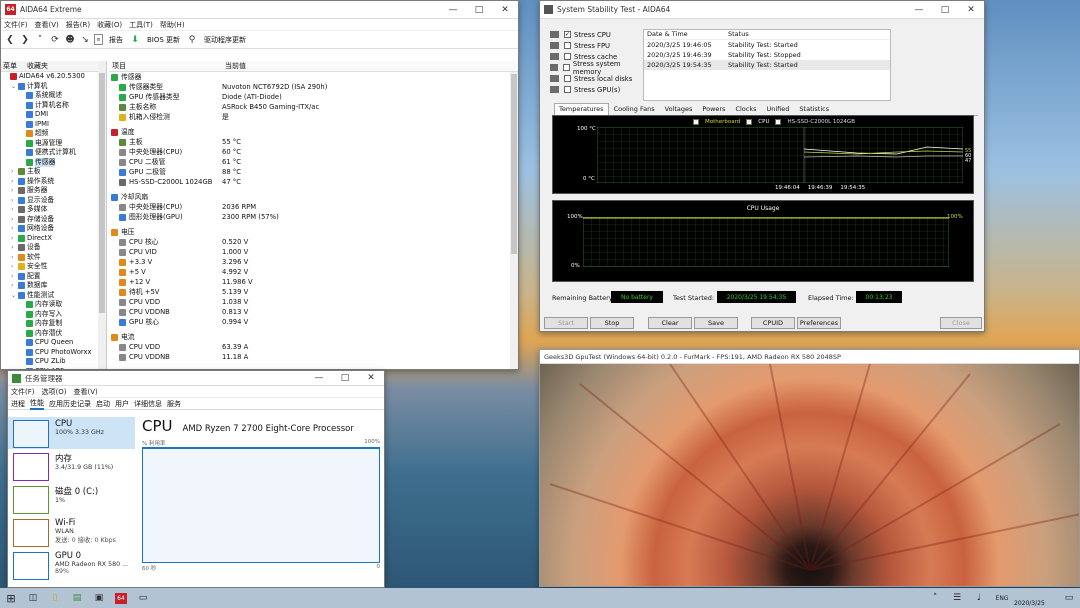 This screenshot has height=608, width=1080. What do you see at coordinates (313, 207) in the screenshot?
I see `sensor-row: 中央处理器(CPU) 2036 RPM` at bounding box center [313, 207].